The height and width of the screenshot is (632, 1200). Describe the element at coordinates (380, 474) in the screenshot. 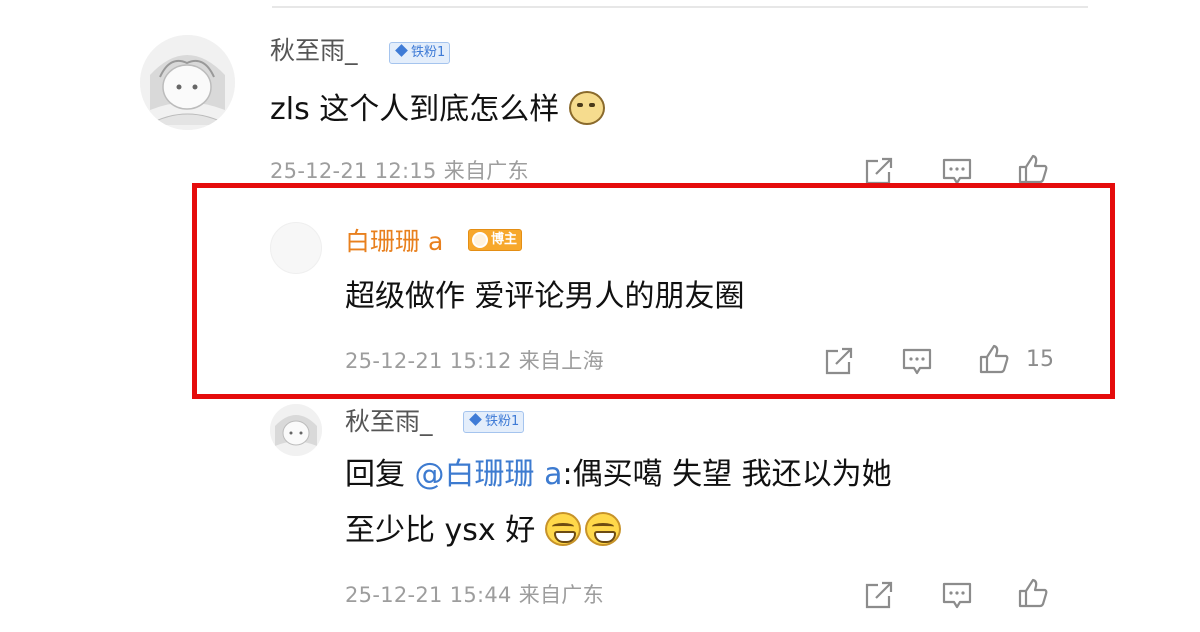

I see `reply-prefix: 回复` at that location.